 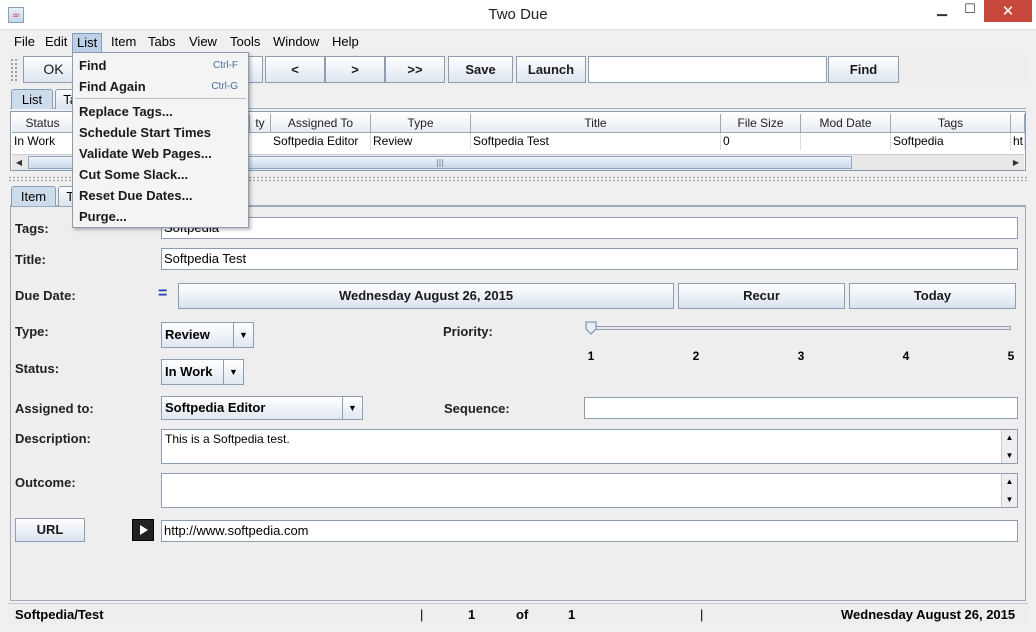 What do you see at coordinates (161, 43) in the screenshot?
I see `menu-tabs: Tabs` at bounding box center [161, 43].